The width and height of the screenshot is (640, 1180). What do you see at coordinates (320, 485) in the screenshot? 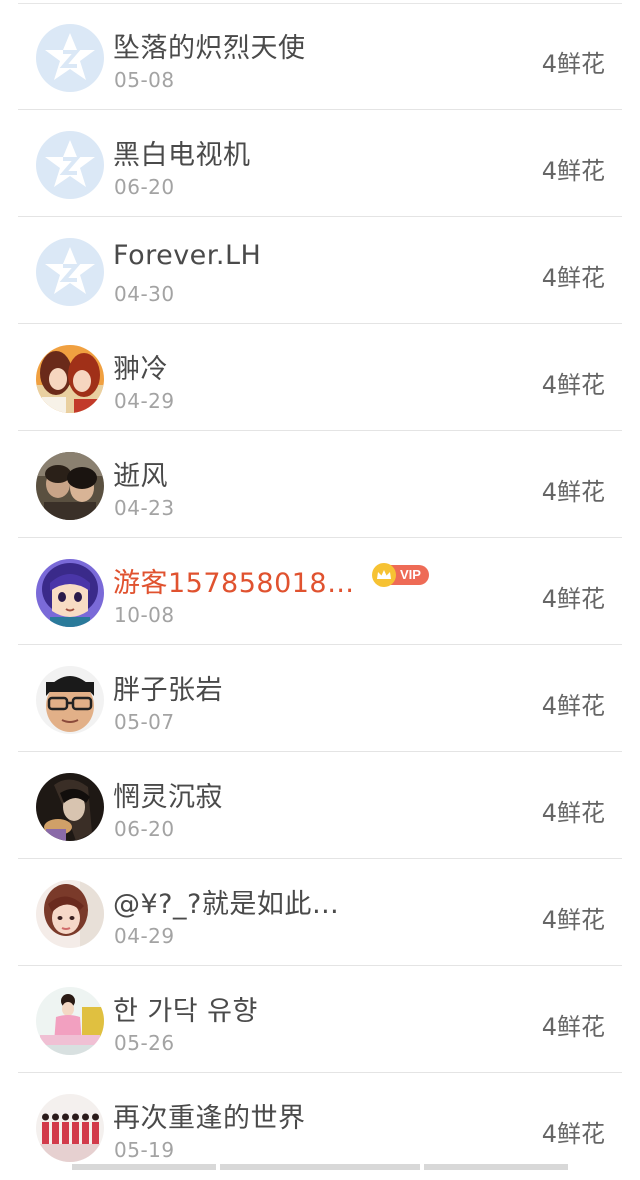
I see `list-item: 逝风 04-23 4鲜花` at bounding box center [320, 485].